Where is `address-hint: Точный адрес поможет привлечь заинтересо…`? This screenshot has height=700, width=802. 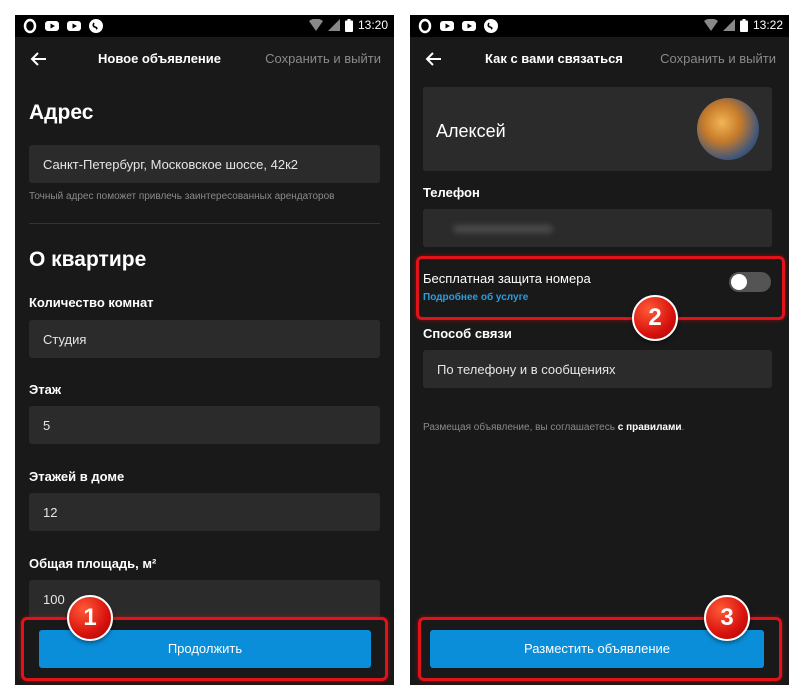
address-hint: Точный адрес поможет привлечь заинтересо… is located at coordinates (182, 196).